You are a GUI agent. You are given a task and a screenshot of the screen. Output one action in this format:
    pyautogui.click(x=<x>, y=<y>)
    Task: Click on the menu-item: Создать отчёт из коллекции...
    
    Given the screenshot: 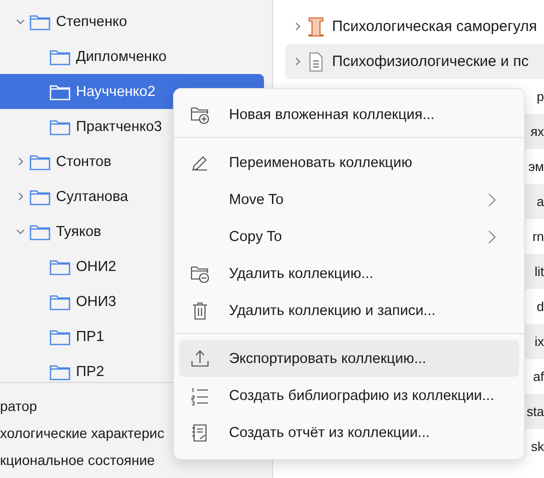 What is the action you would take?
    pyautogui.click(x=349, y=432)
    